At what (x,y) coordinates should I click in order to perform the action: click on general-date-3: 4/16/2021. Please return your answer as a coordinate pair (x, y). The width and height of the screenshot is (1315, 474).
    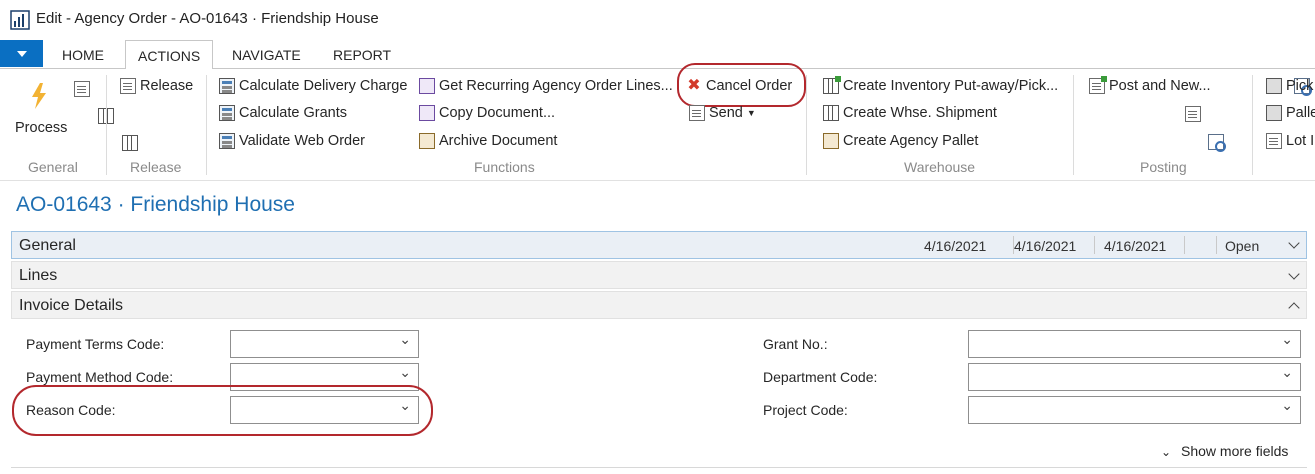
    Looking at the image, I should click on (1135, 246).